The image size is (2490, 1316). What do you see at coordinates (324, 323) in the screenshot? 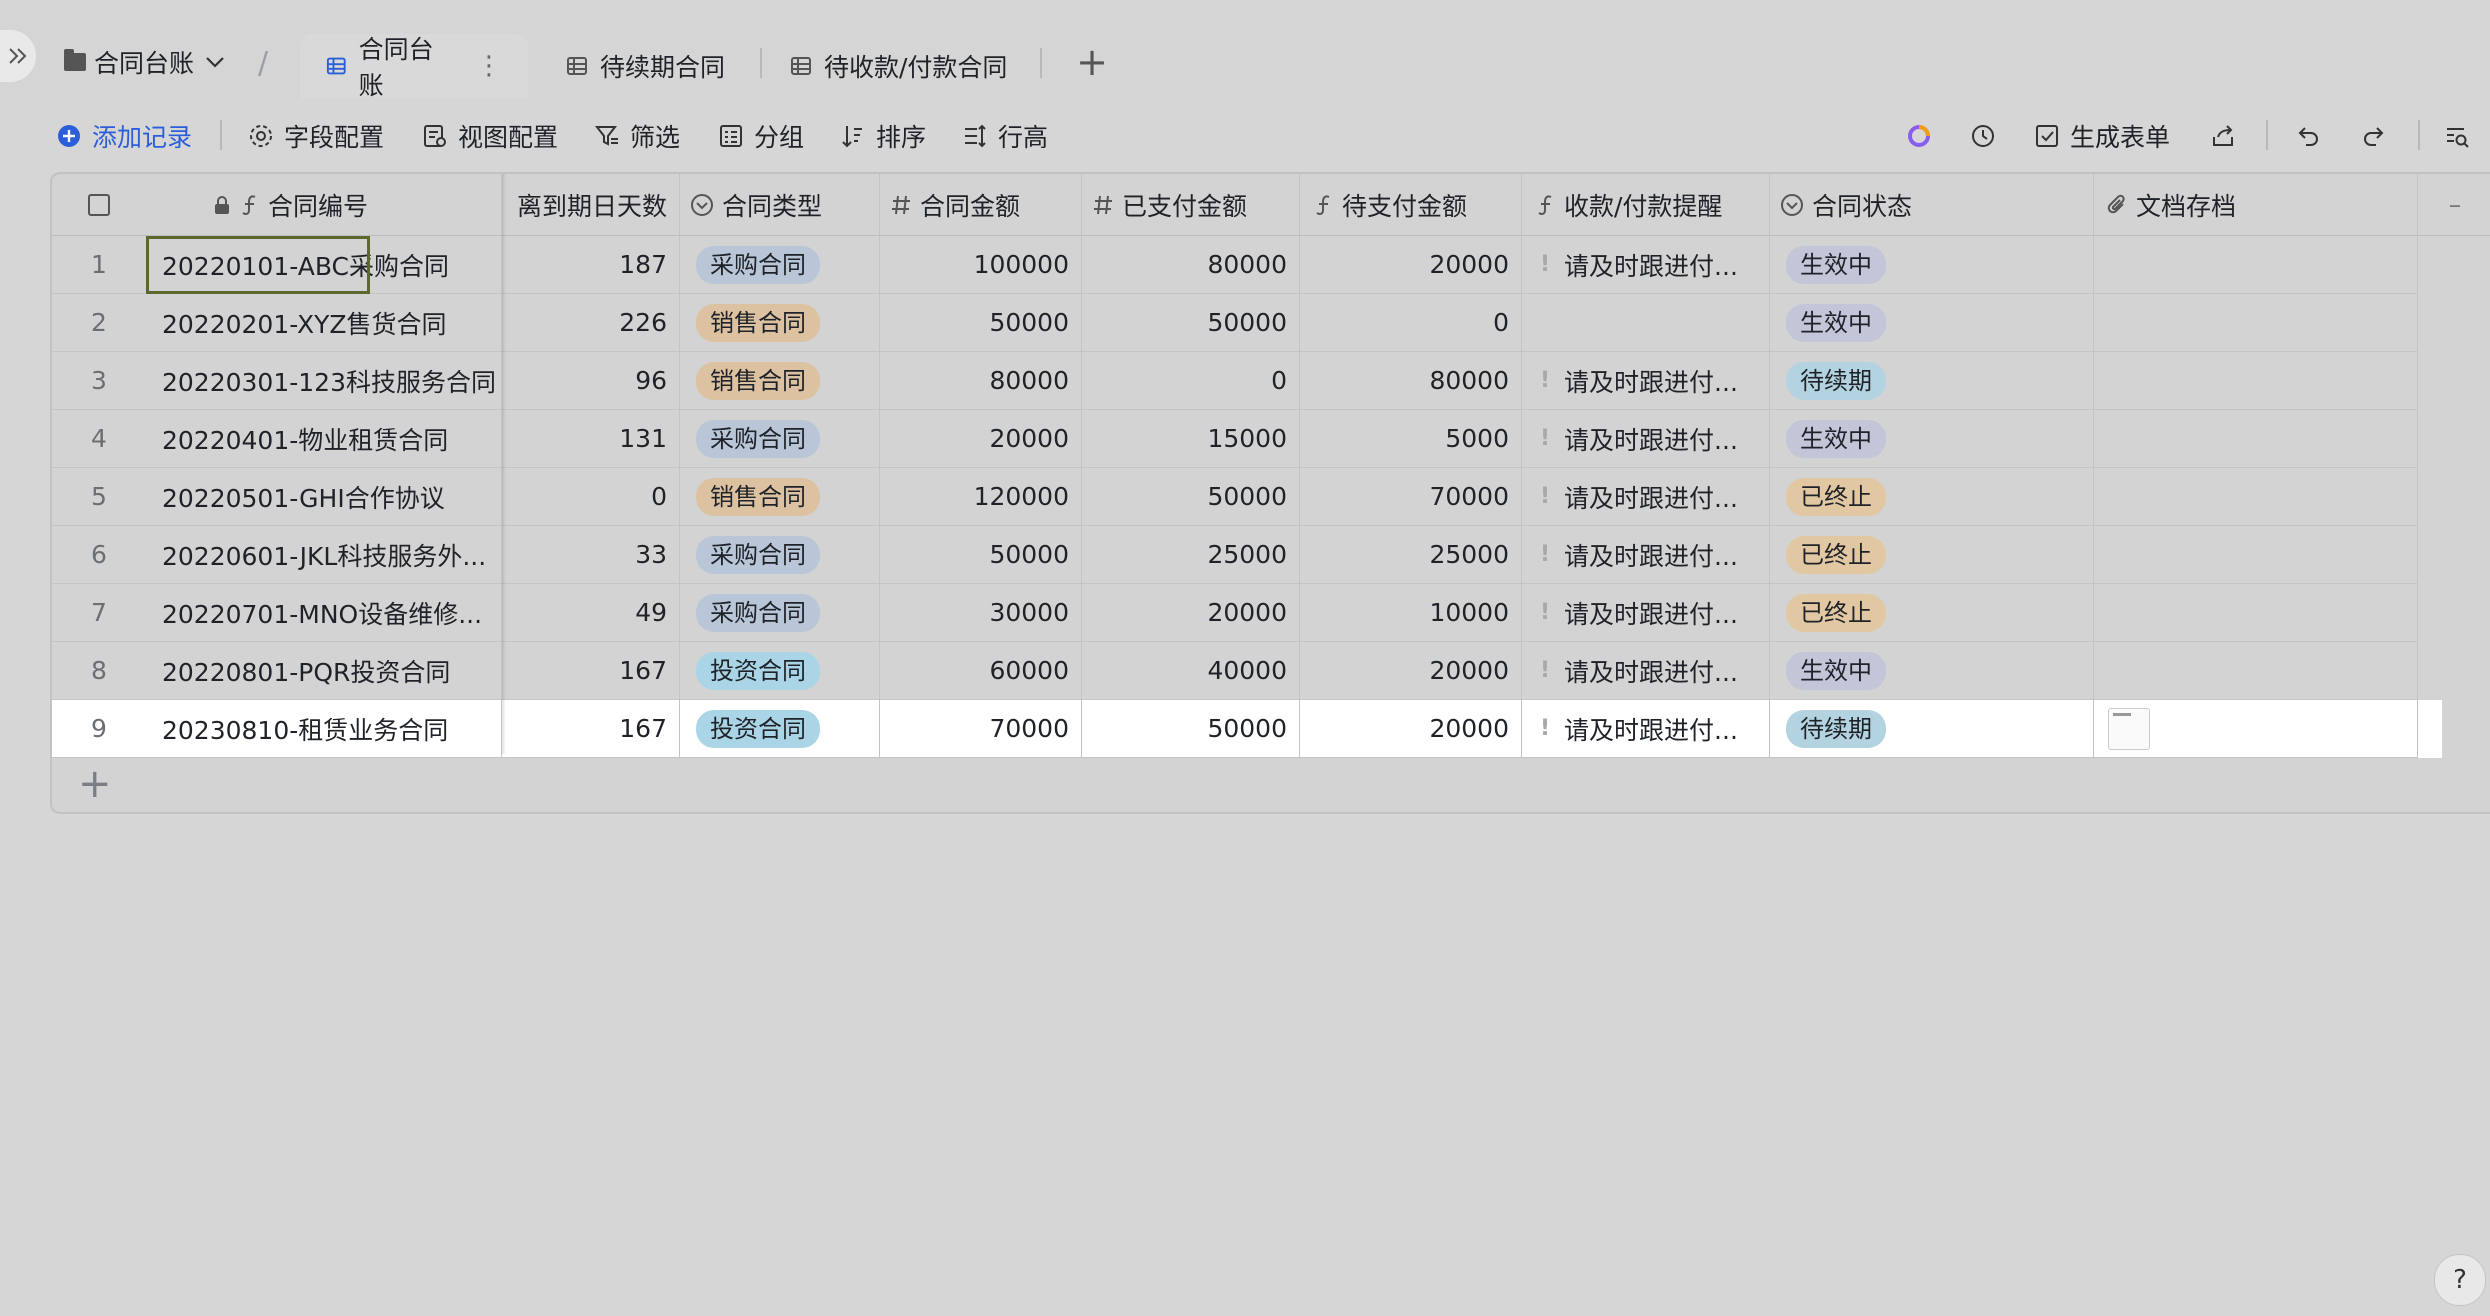
I see `contract-no-cell: 20220201-XYZ售货合同` at bounding box center [324, 323].